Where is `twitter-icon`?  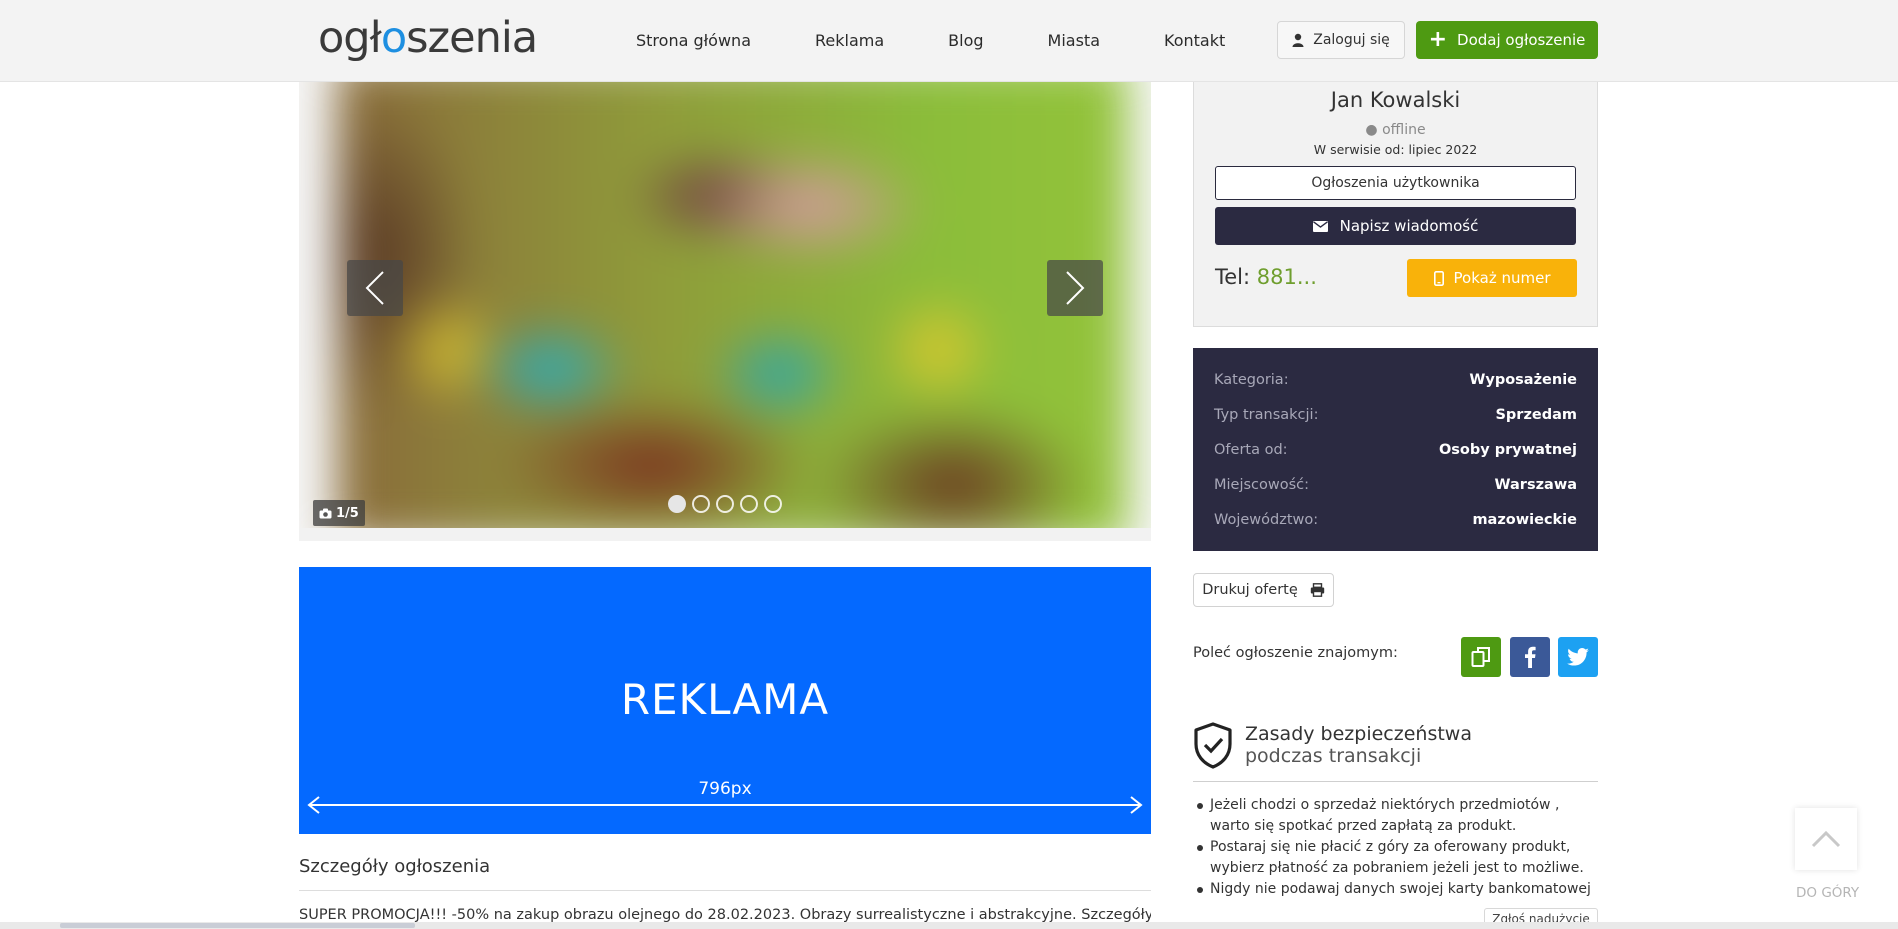 twitter-icon is located at coordinates (1578, 657).